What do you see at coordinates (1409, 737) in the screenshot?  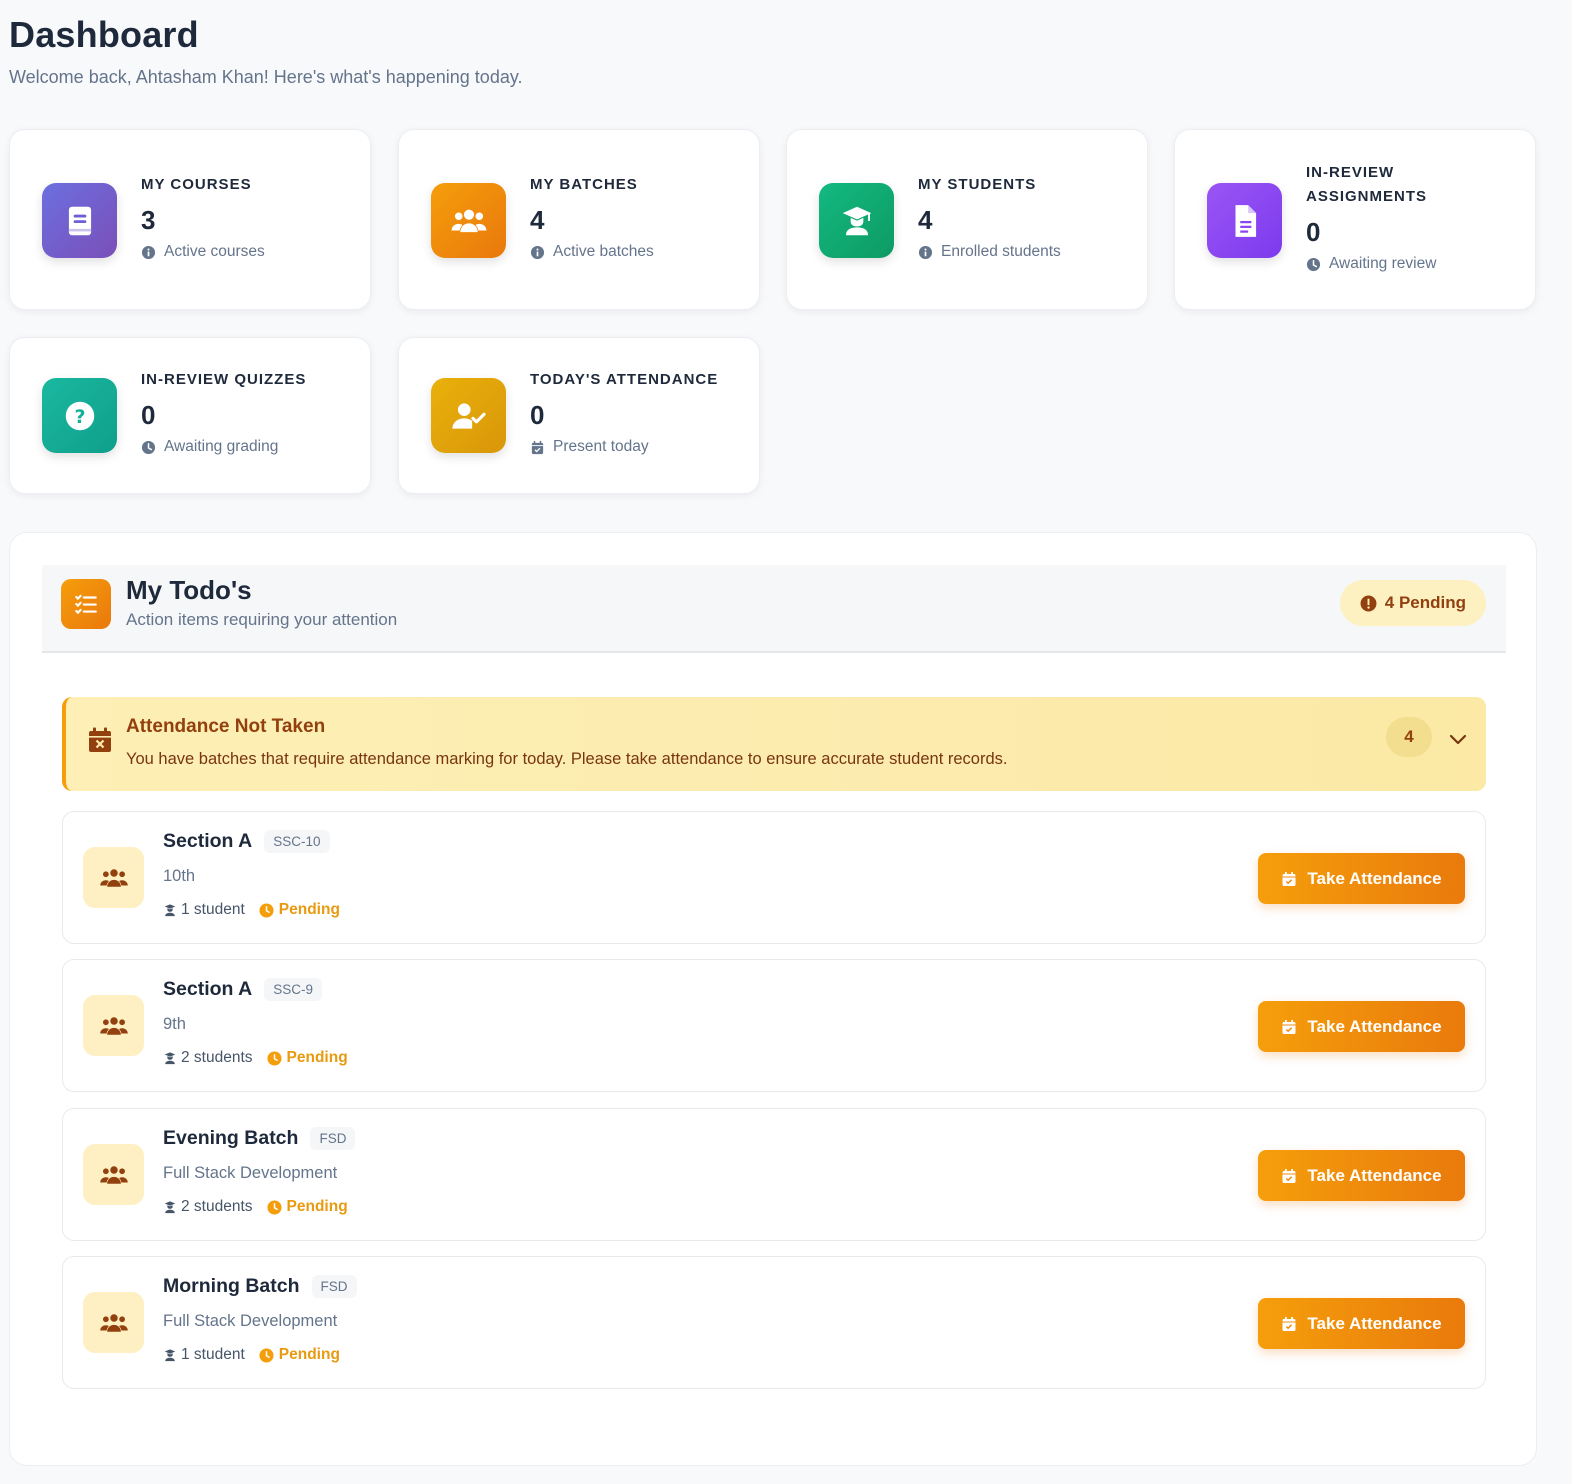 I see `alert-count-badge: 4` at bounding box center [1409, 737].